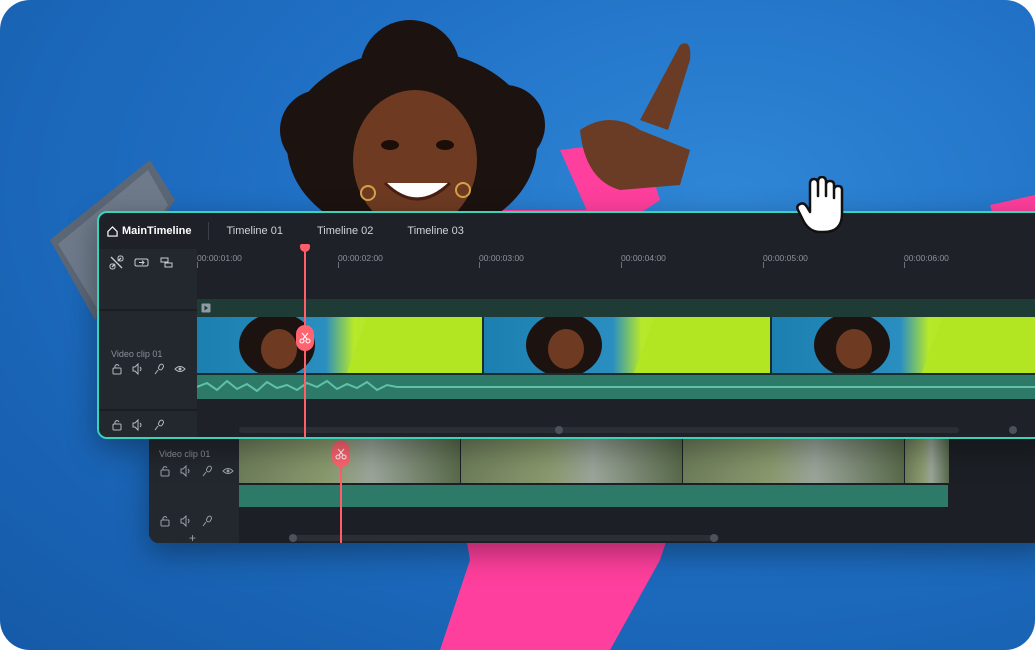  What do you see at coordinates (785, 258) in the screenshot?
I see `ruler-label: 00:00:05:00` at bounding box center [785, 258].